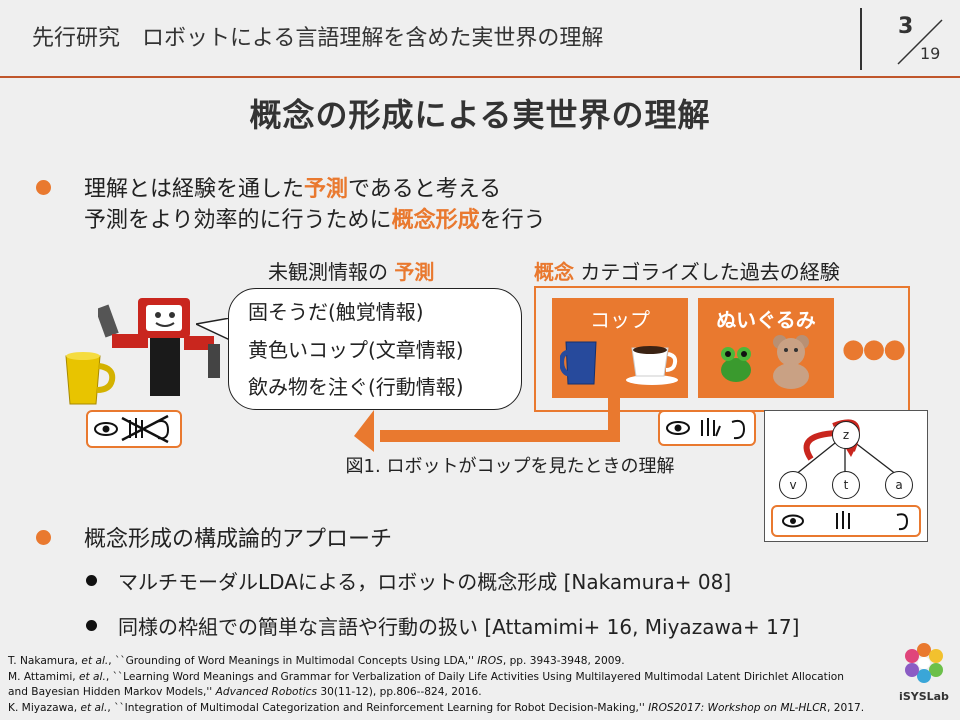 Image resolution: width=960 pixels, height=720 pixels. Describe the element at coordinates (736, 364) in the screenshot. I see `frog-plush-icon` at that location.